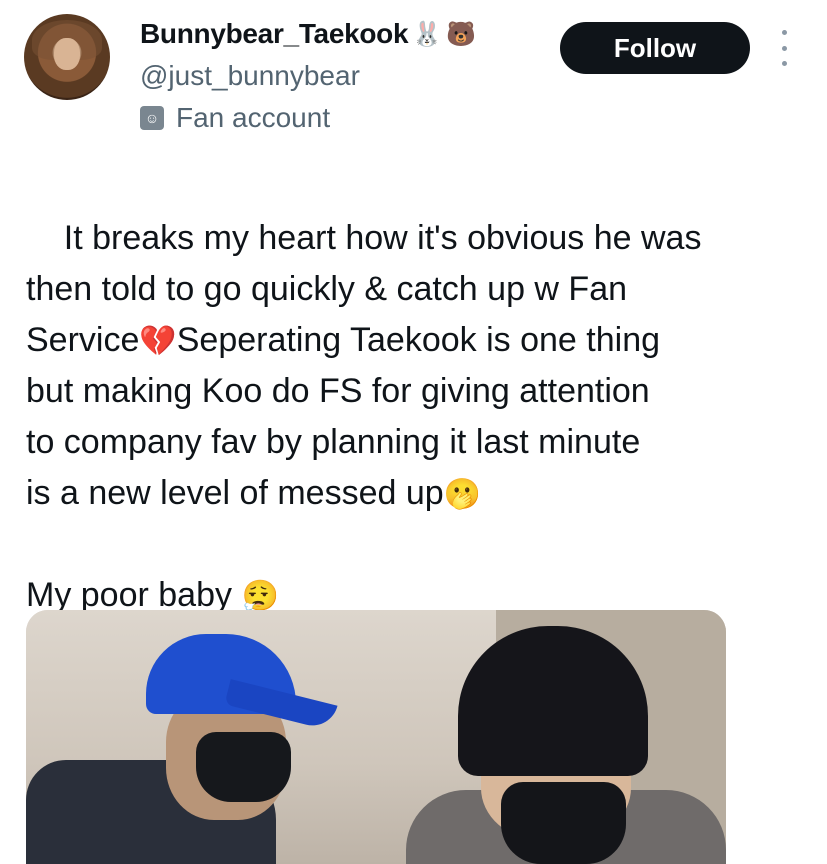 The image size is (827, 864). What do you see at coordinates (67, 54) in the screenshot?
I see `avatar-face` at bounding box center [67, 54].